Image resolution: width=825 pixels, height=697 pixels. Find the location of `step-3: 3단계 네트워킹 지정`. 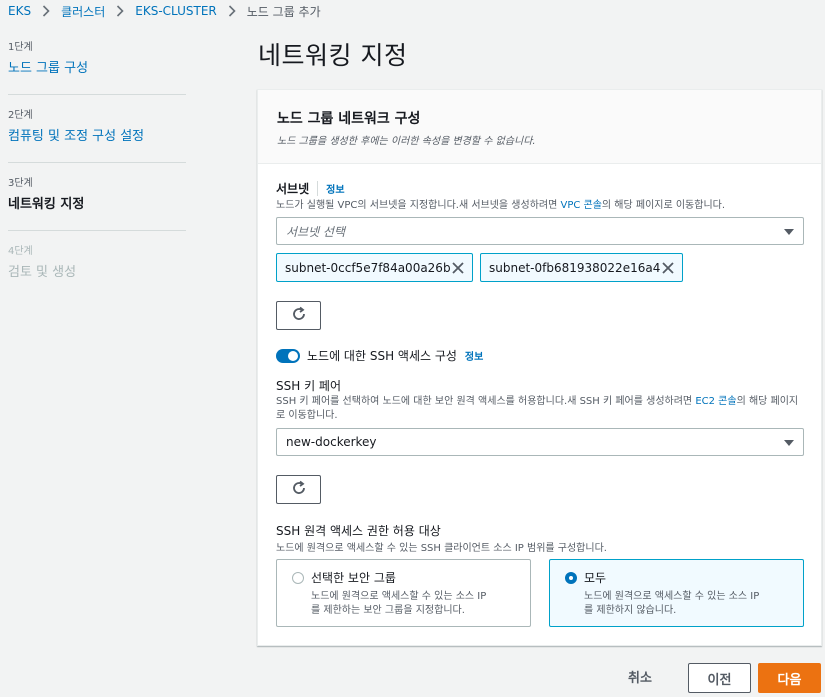

step-3: 3단계 네트워킹 지정 is located at coordinates (97, 202).